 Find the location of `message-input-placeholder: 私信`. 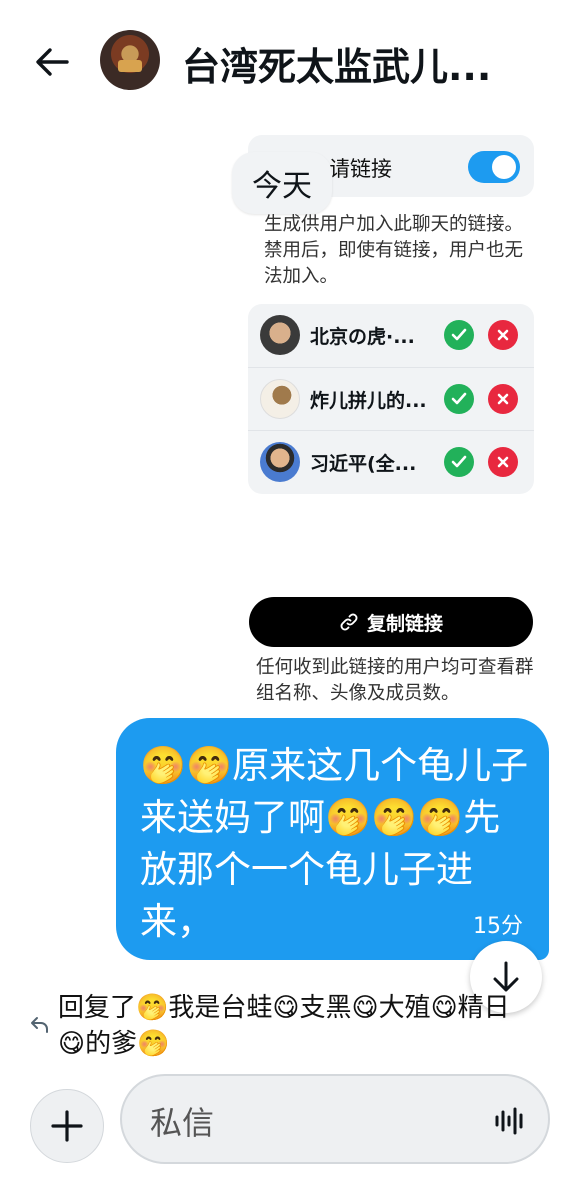

message-input-placeholder: 私信 is located at coordinates (182, 1123).